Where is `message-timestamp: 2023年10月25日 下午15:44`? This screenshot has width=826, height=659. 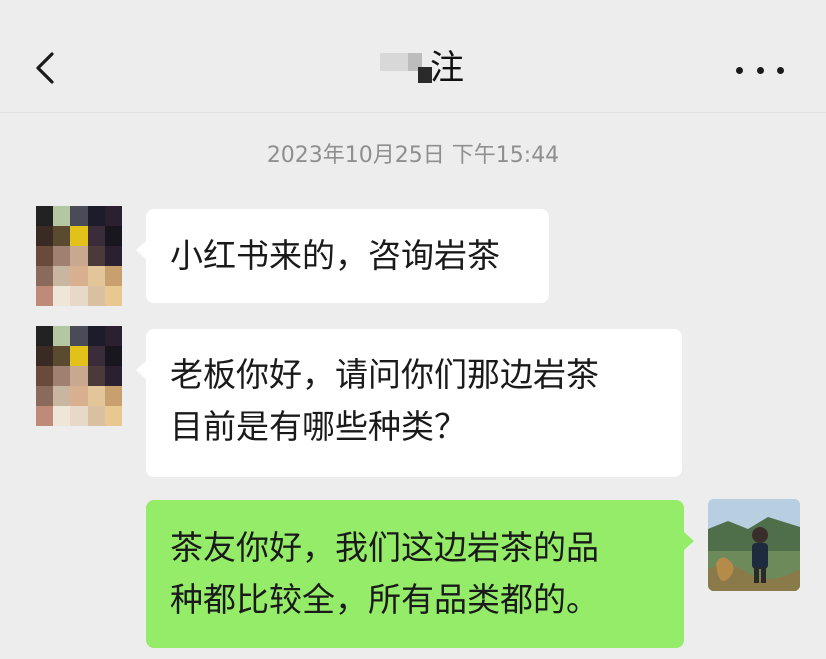 message-timestamp: 2023年10月25日 下午15:44 is located at coordinates (413, 155).